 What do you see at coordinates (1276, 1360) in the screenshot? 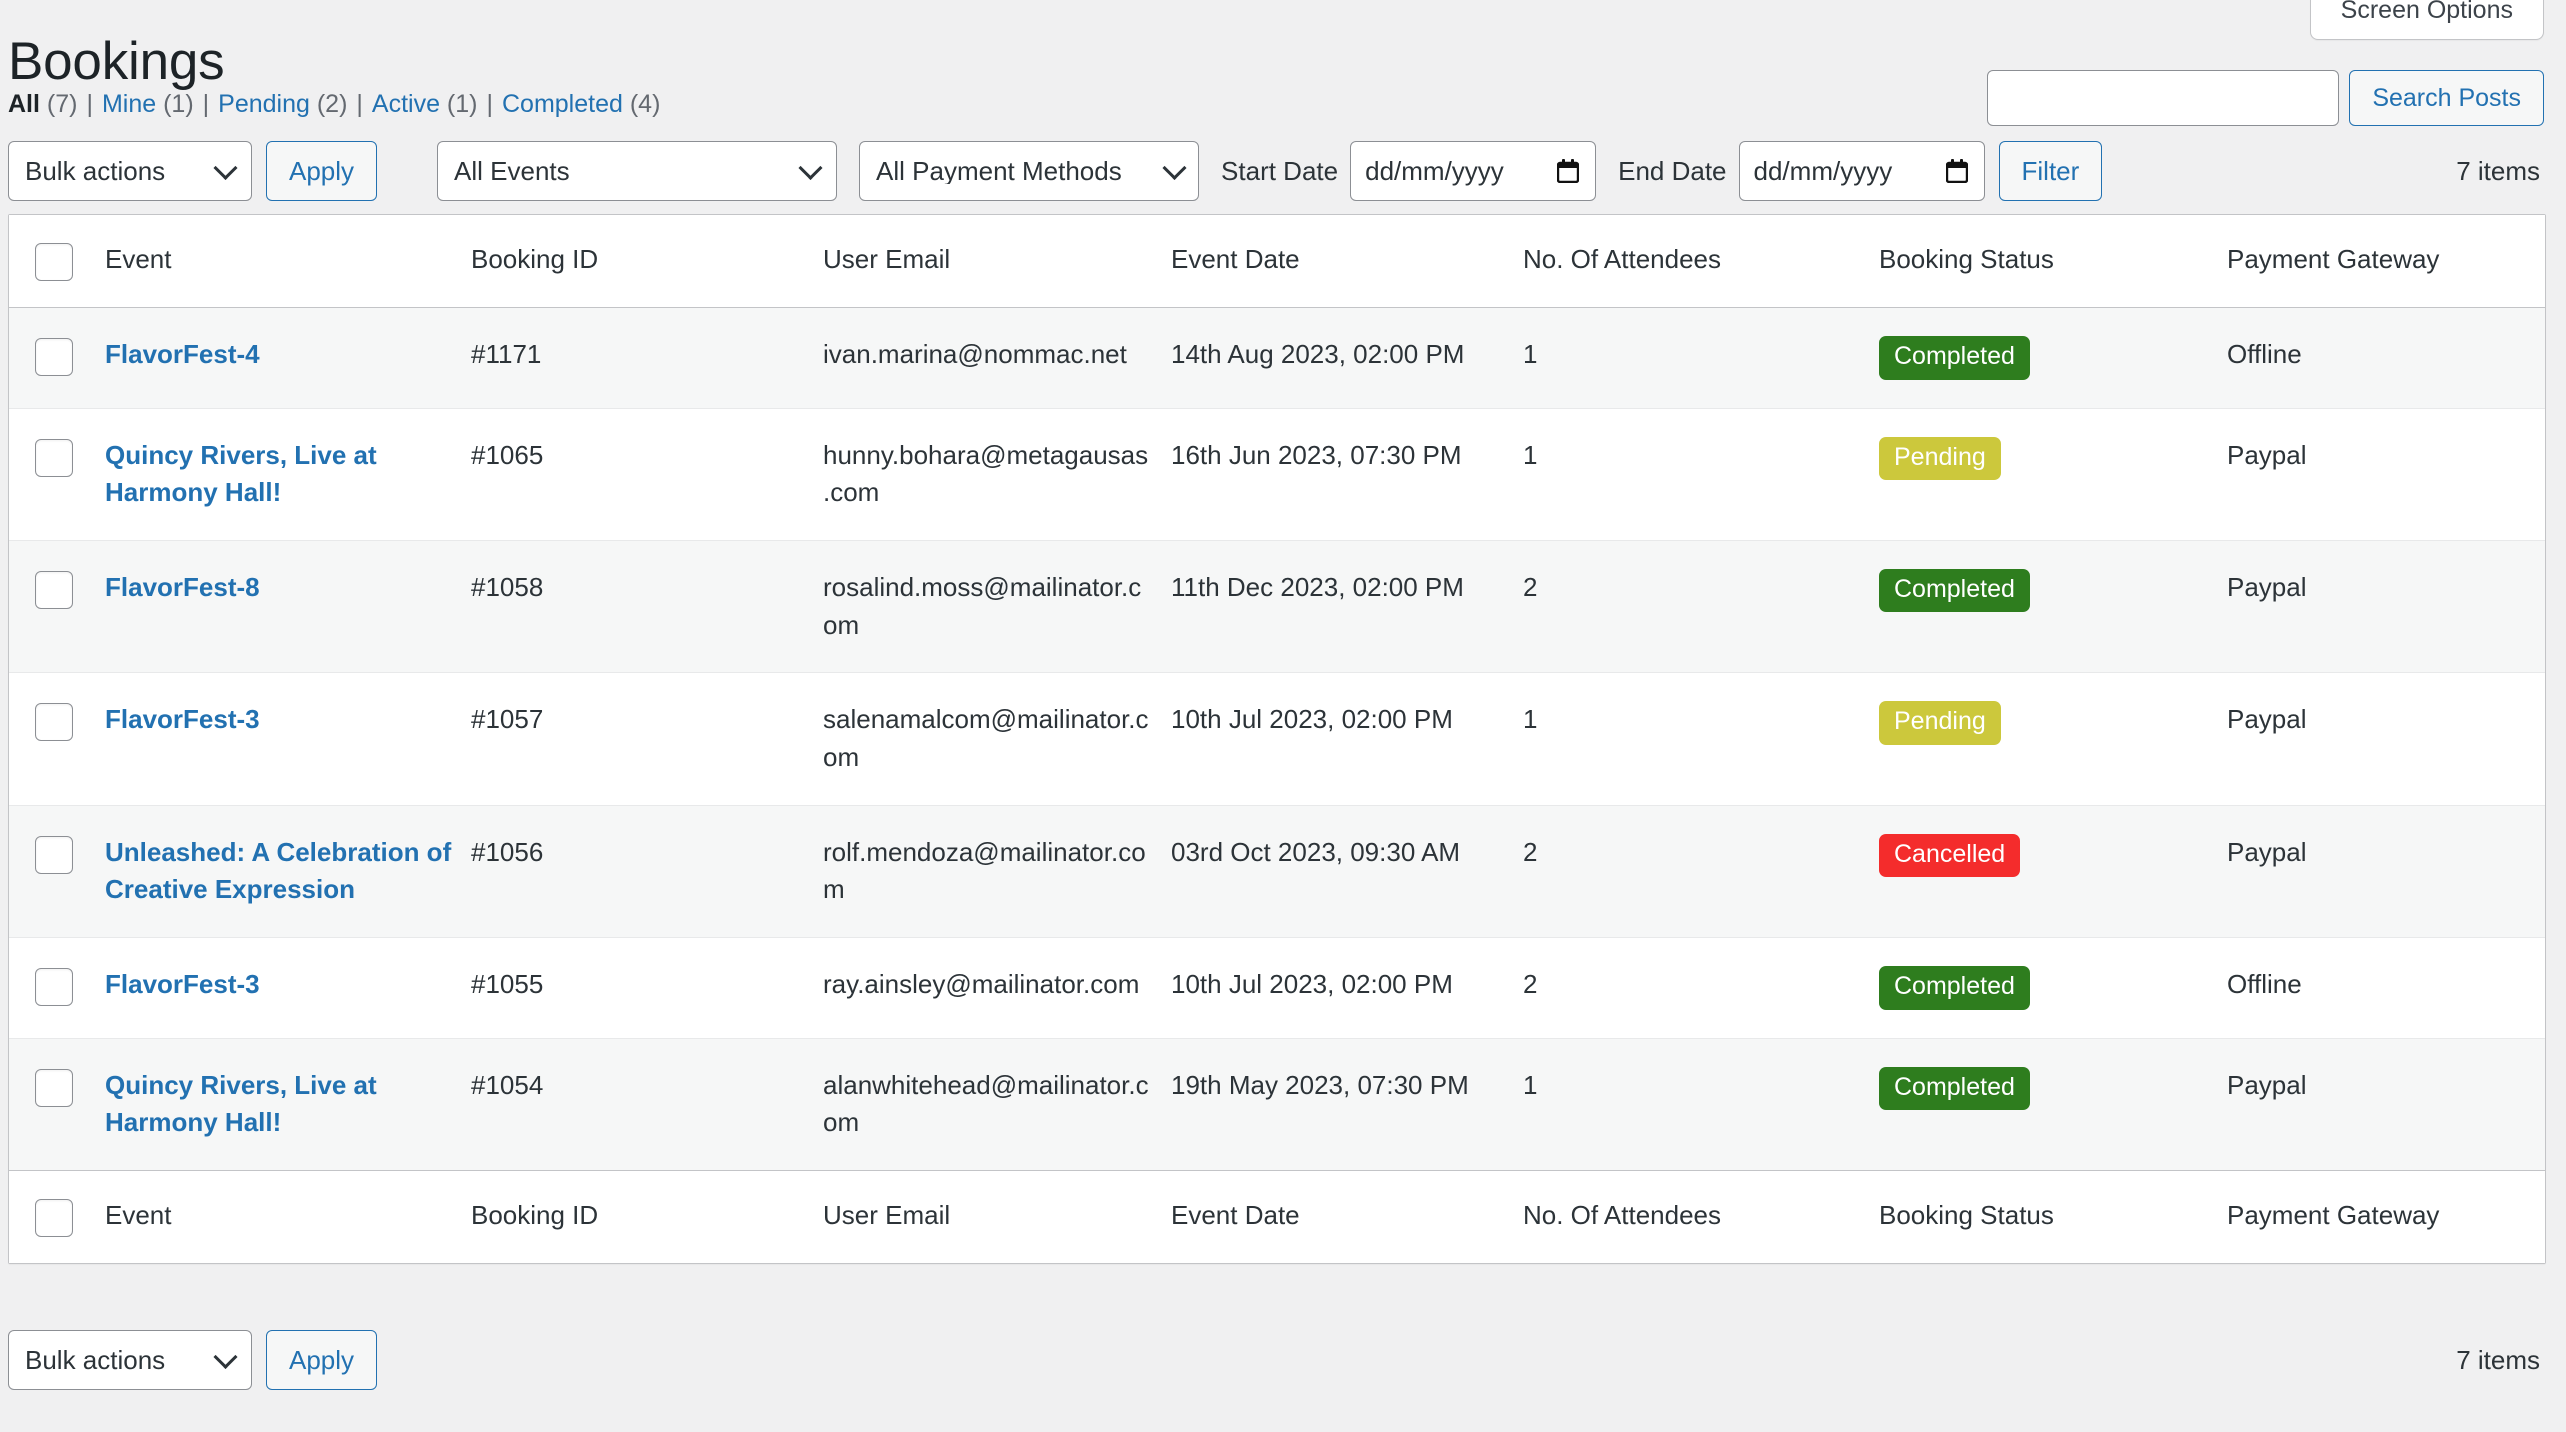
I see `tablenav-bottom: Bulk actions Apply 7 items` at bounding box center [1276, 1360].